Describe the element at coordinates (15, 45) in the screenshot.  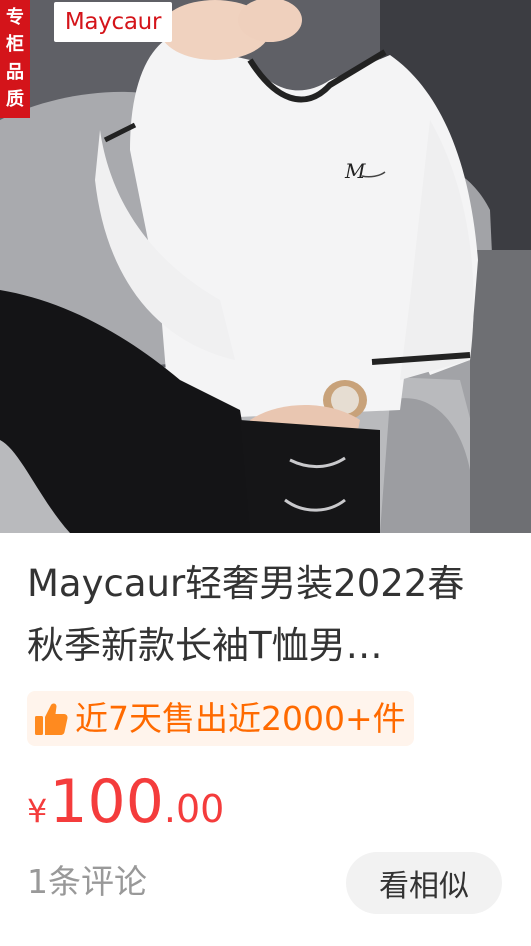
I see `badge-char: 柜` at that location.